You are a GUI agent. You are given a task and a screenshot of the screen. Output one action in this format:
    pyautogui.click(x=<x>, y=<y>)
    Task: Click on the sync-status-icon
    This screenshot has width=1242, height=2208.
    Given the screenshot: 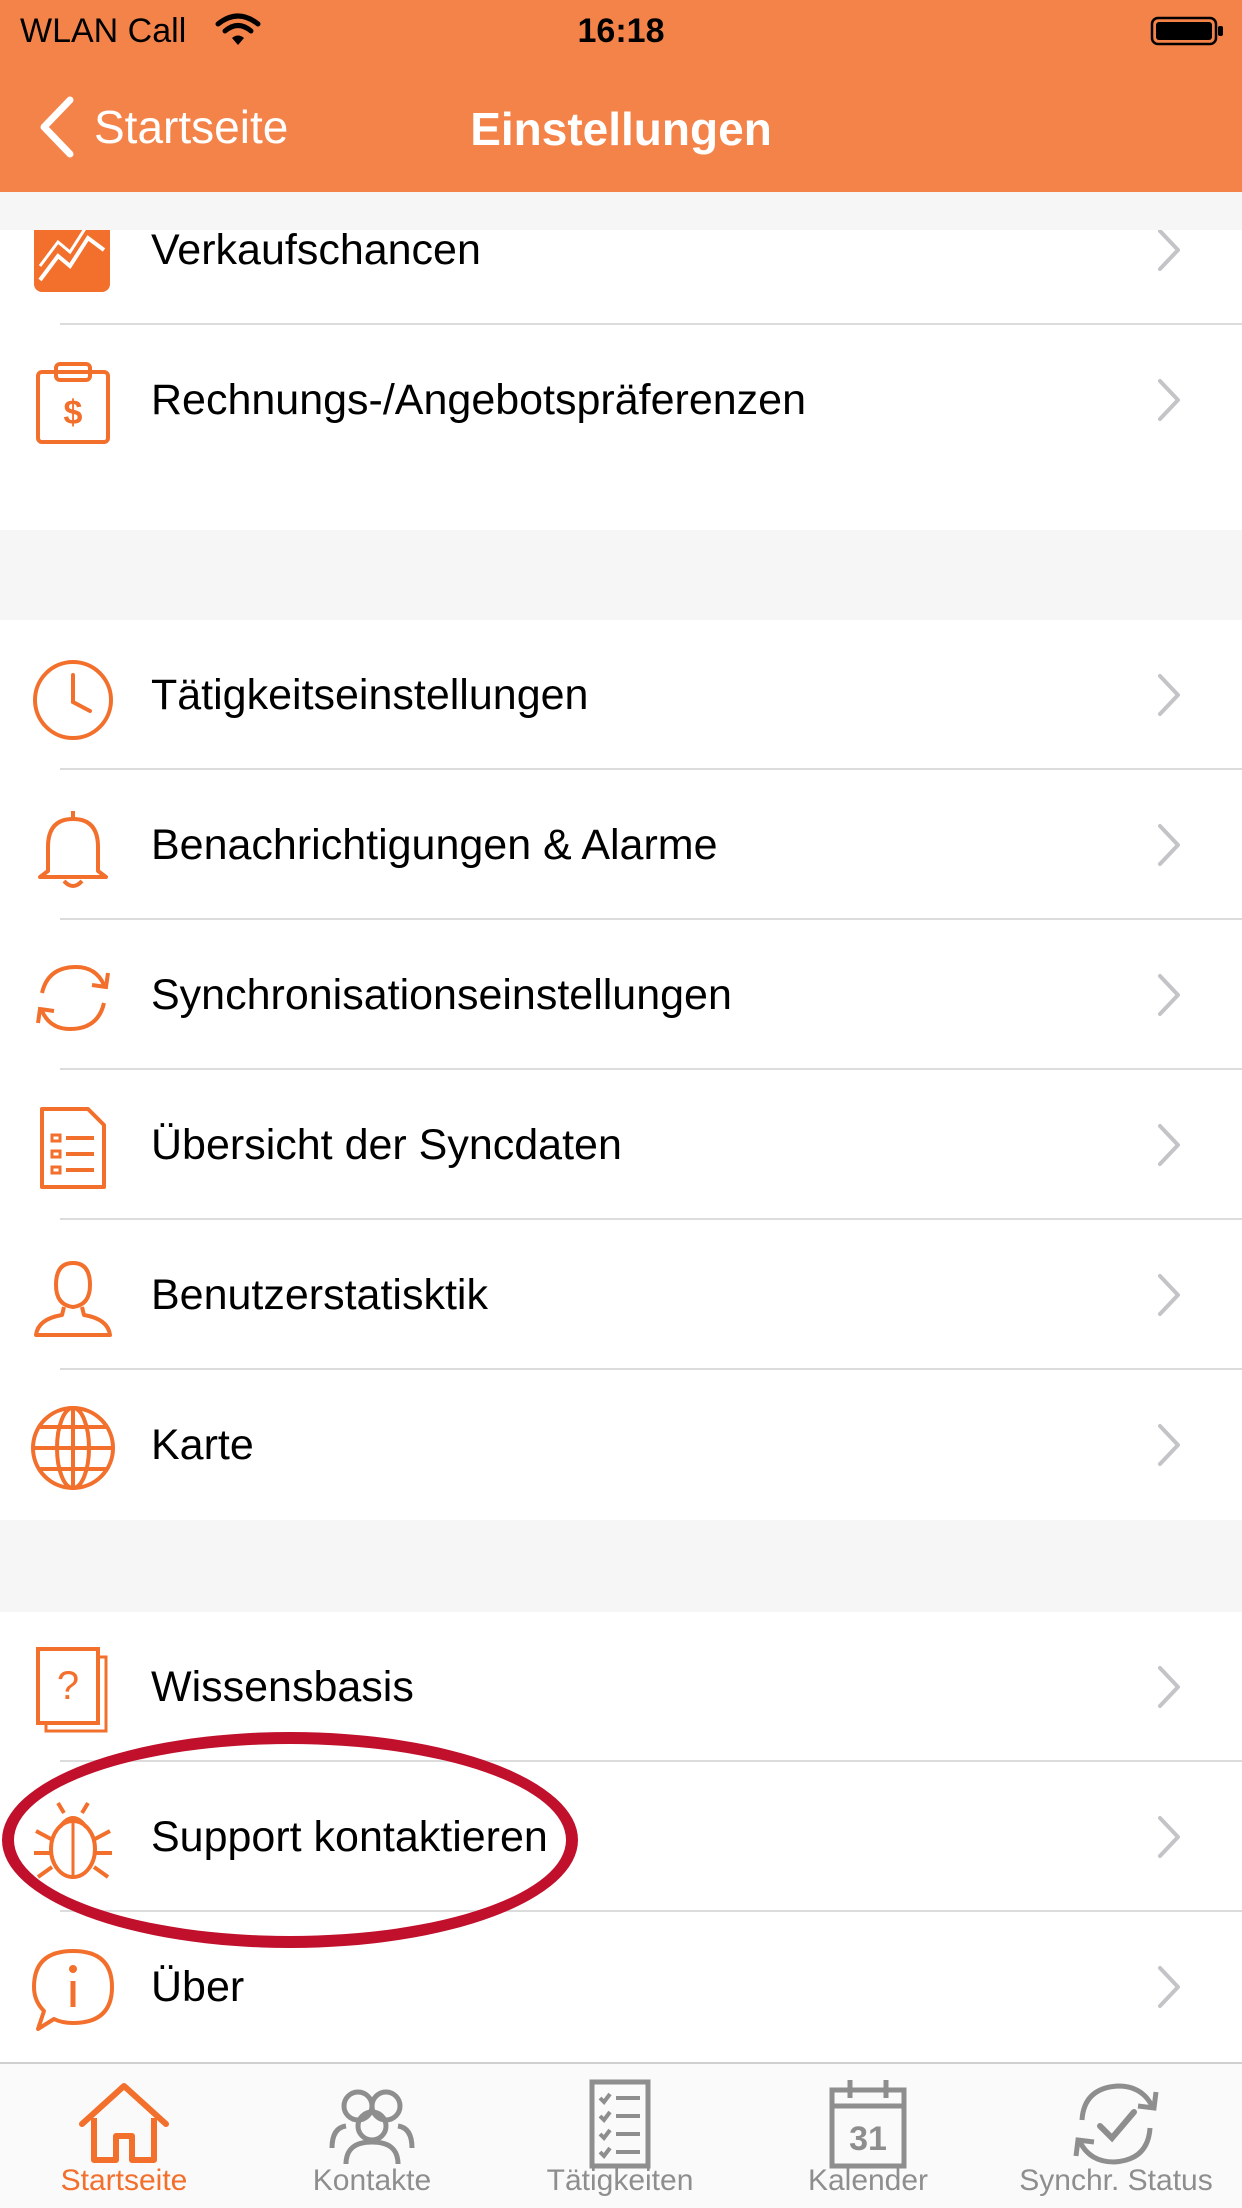 What is the action you would take?
    pyautogui.click(x=1116, y=2124)
    